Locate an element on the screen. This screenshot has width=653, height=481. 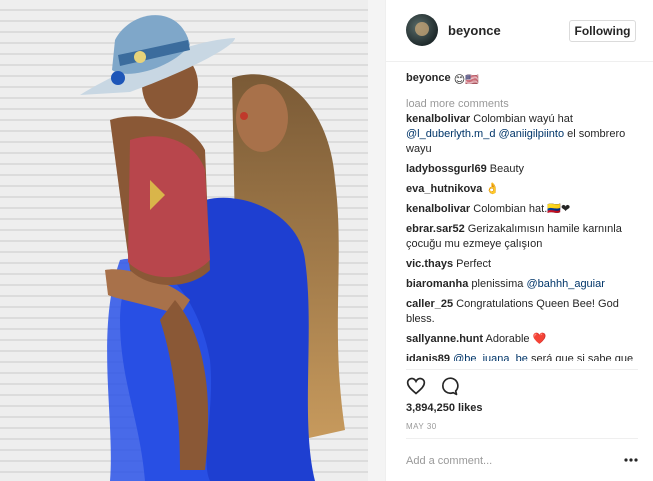
comment-username: caller_25 is located at coordinates (429, 304).